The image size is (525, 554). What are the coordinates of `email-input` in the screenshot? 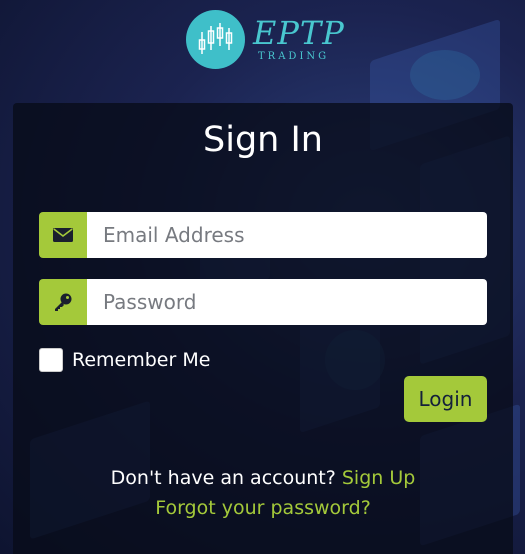 It's located at (287, 235).